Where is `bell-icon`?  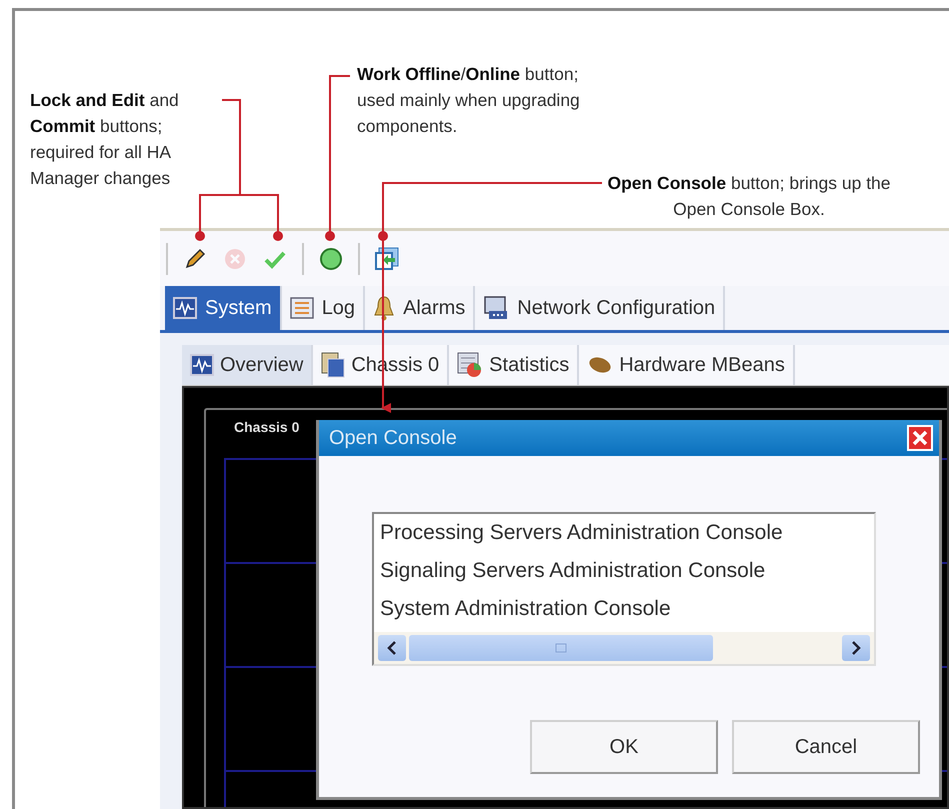 bell-icon is located at coordinates (384, 308).